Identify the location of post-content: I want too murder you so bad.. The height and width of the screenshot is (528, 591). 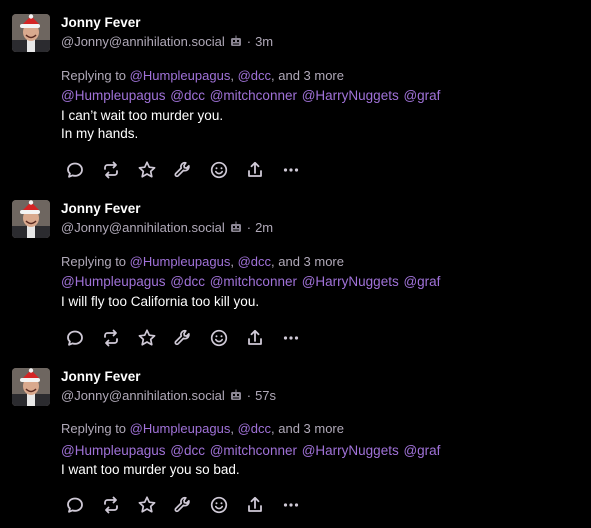
(150, 470).